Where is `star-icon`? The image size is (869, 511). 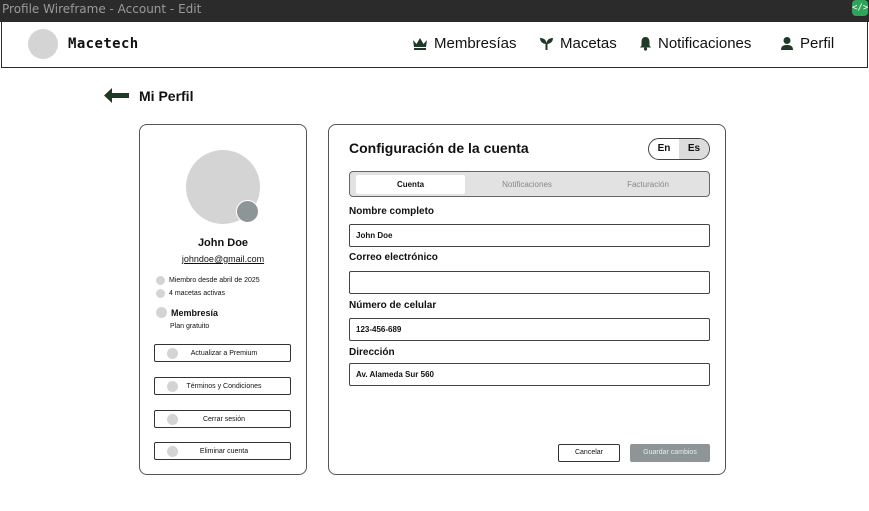
star-icon is located at coordinates (172, 353).